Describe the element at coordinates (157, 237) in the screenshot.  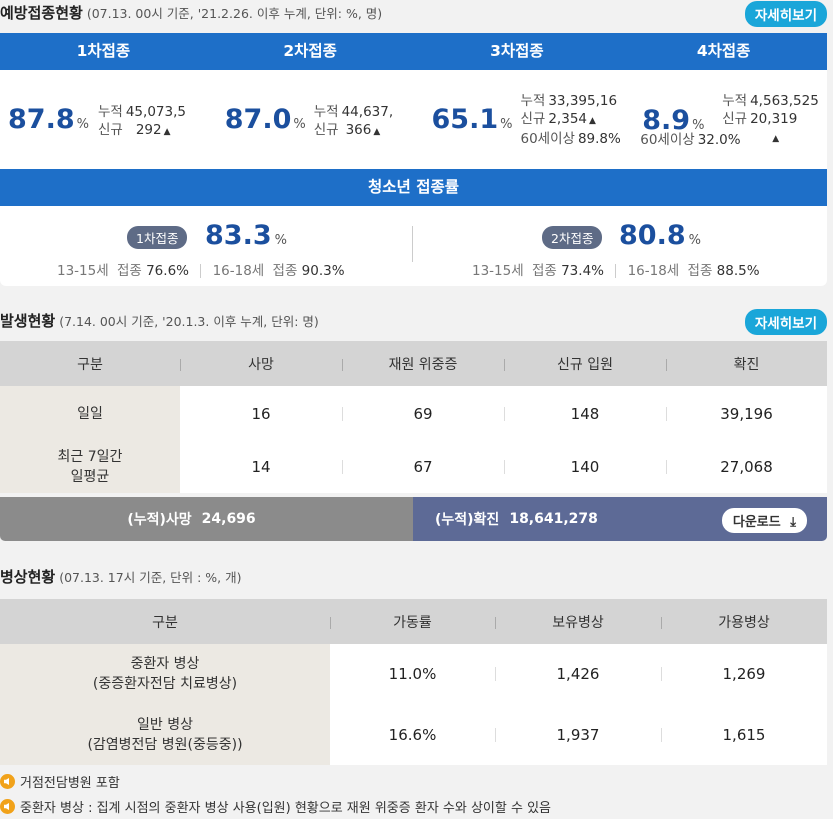
I see `teen-dose-1-badge: 1차접종` at that location.